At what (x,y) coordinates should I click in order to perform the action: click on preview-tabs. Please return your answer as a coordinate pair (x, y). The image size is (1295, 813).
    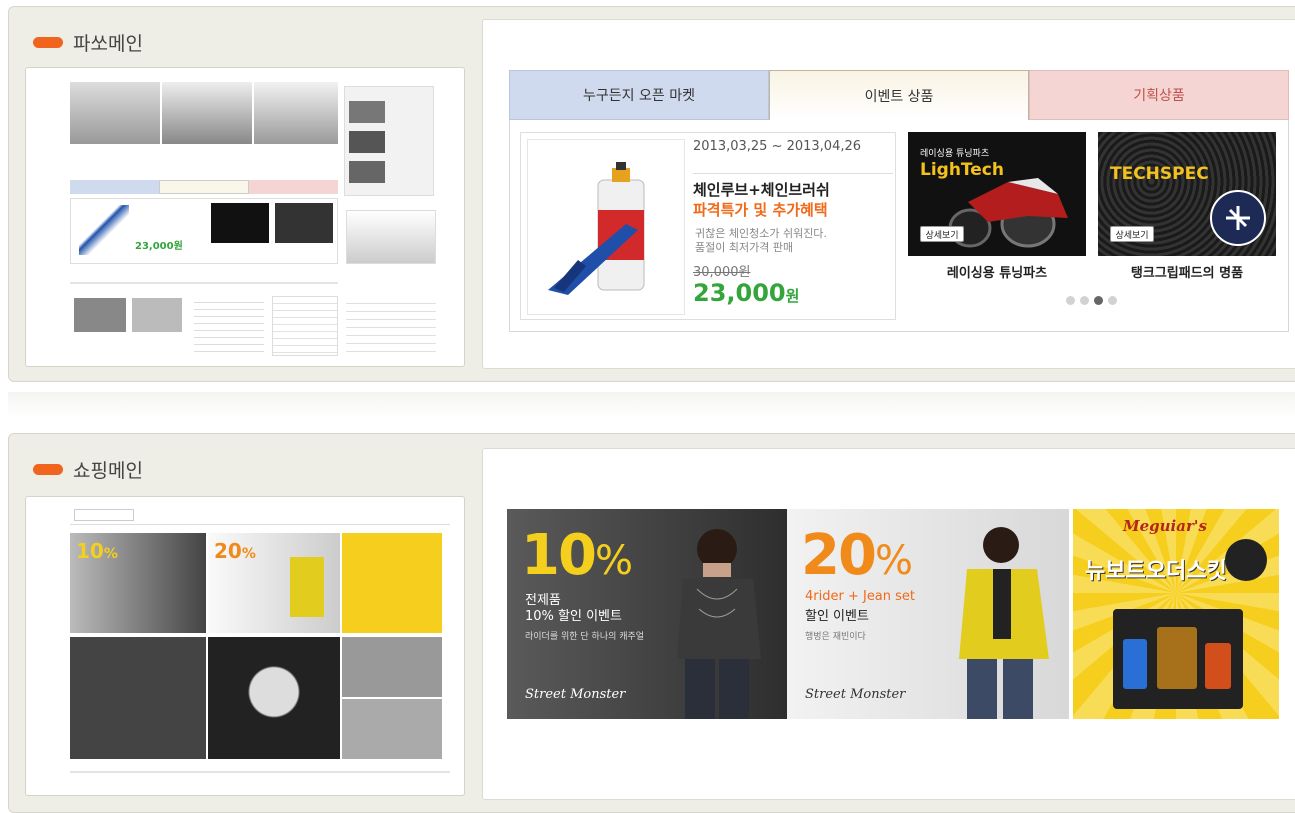
    Looking at the image, I should click on (204, 187).